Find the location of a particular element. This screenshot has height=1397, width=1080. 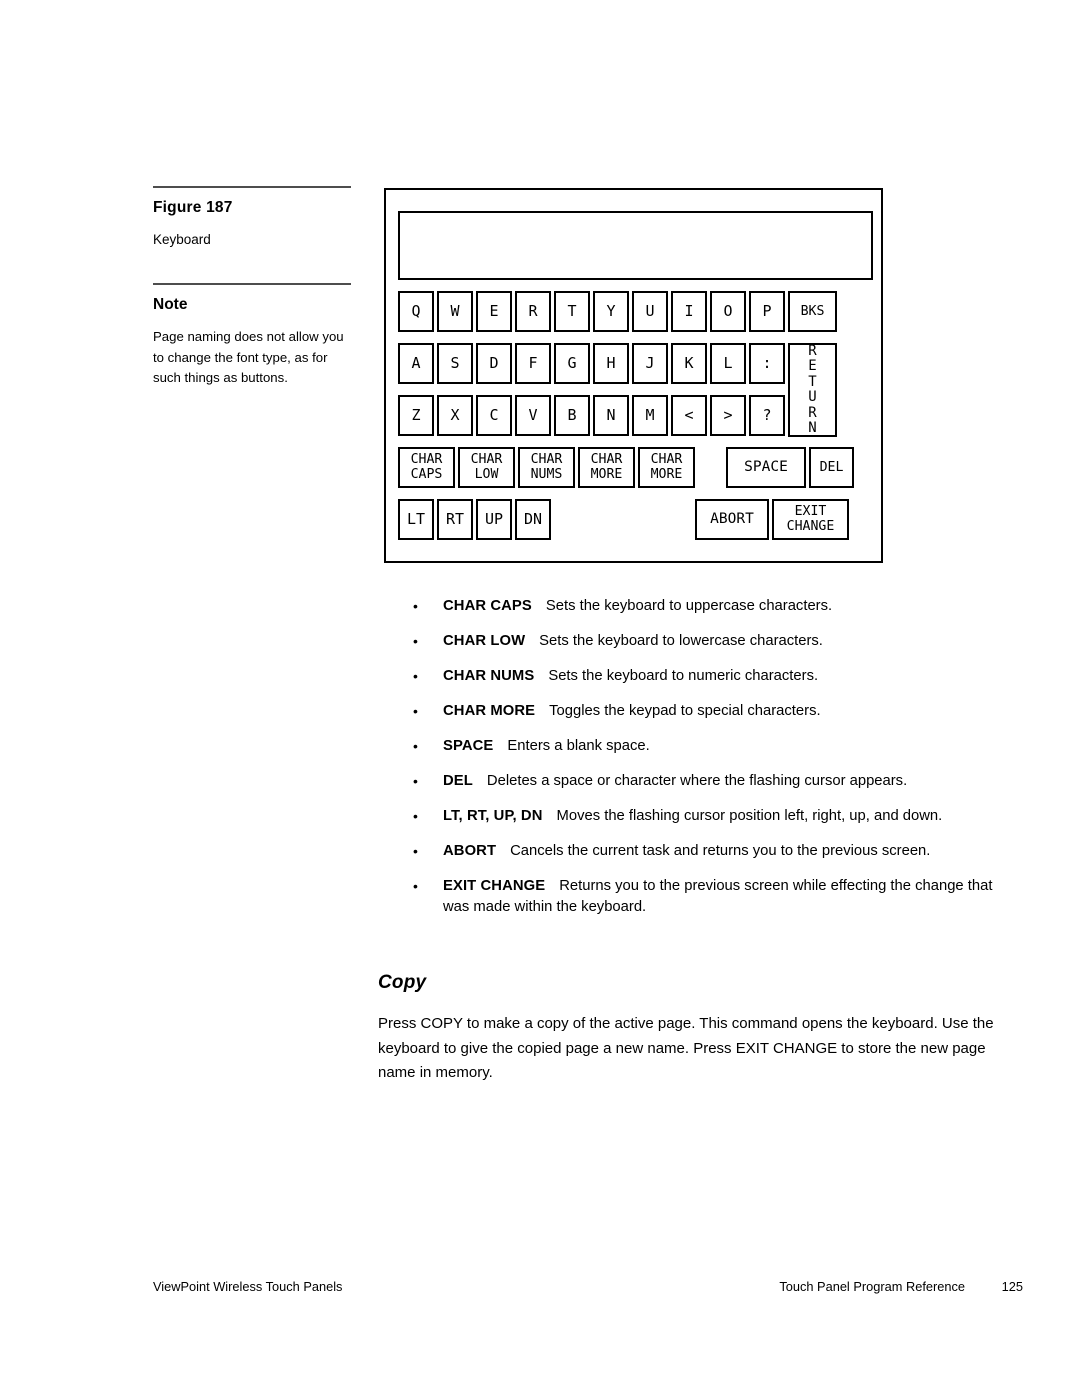

bullet-term: ABORT is located at coordinates (470, 851).